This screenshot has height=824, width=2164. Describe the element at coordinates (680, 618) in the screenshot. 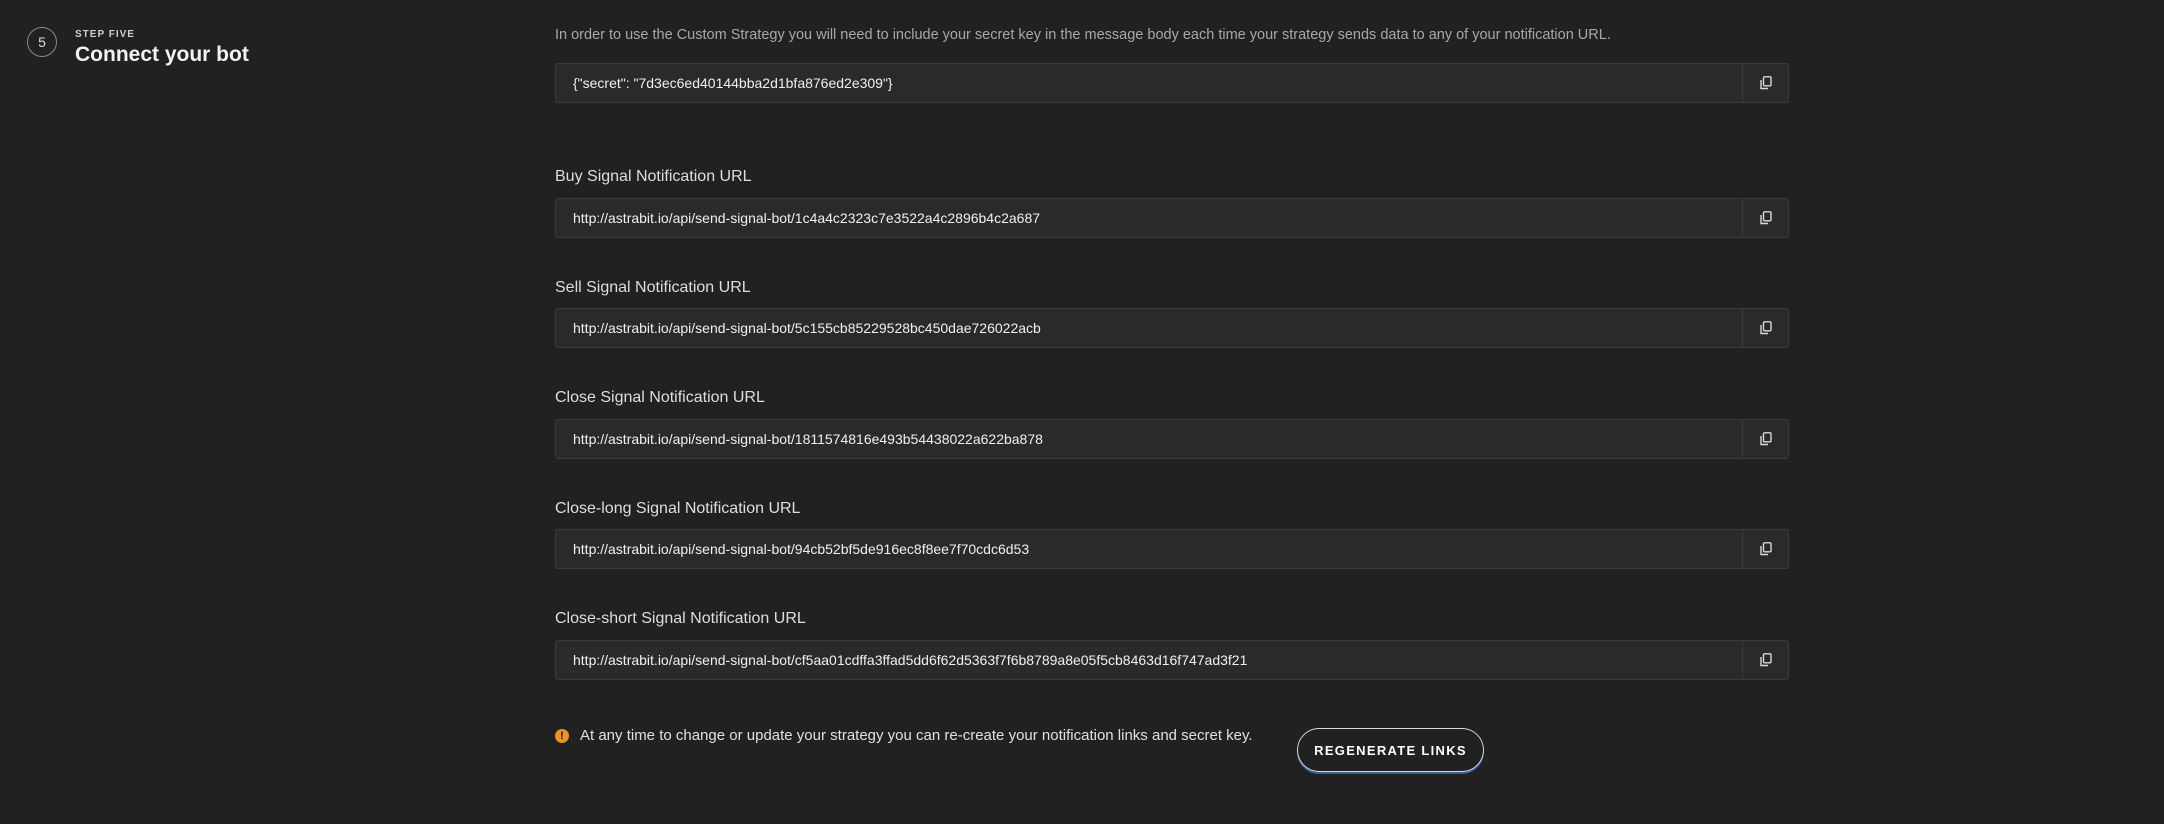

I see `close-short-url-label: Close-short Signal Notification URL` at that location.